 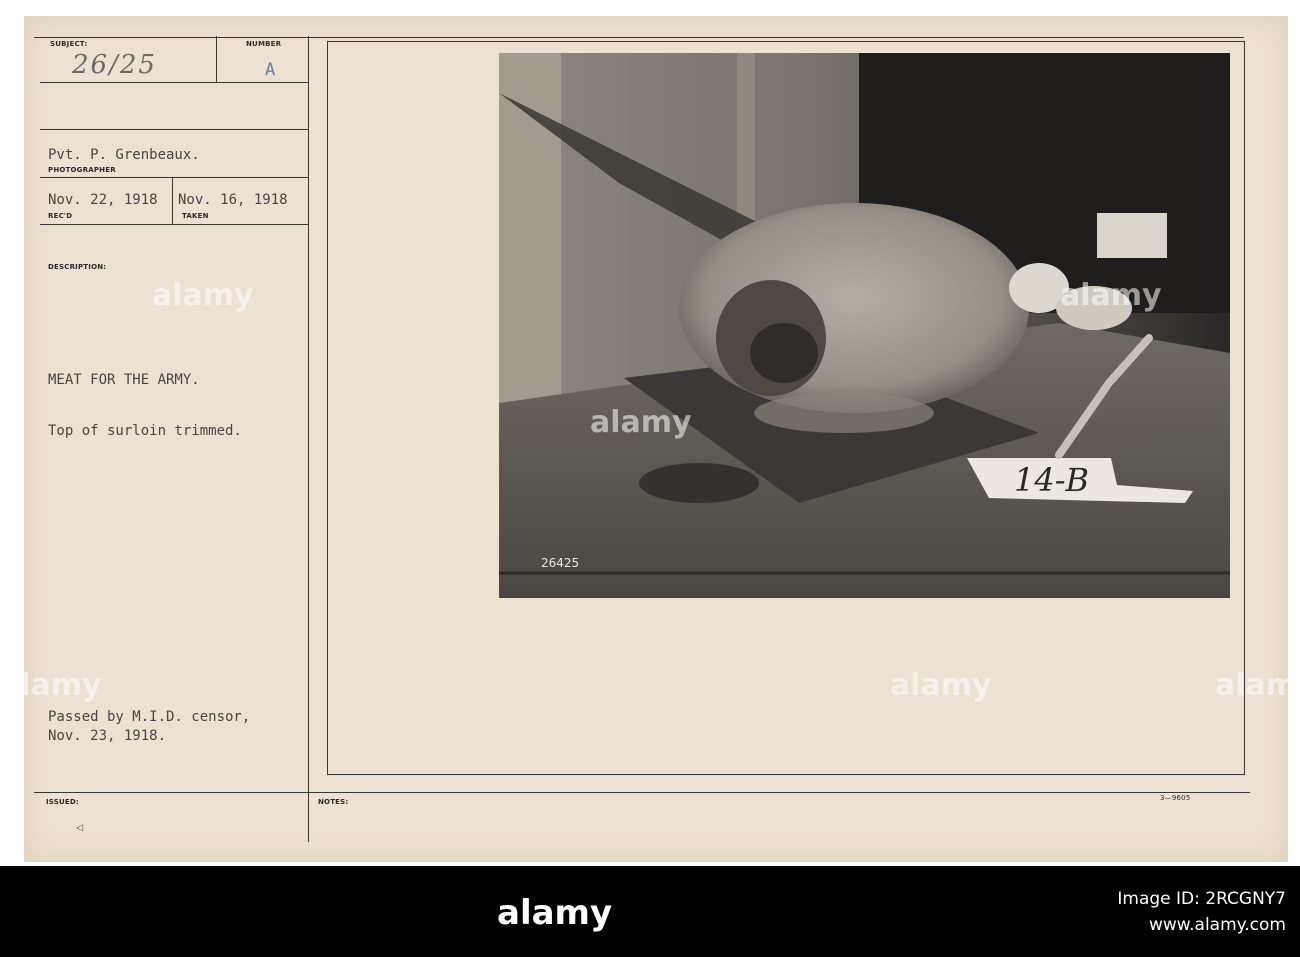 I want to click on description-line-1: MEAT FOR THE ARMY., so click(x=124, y=380).